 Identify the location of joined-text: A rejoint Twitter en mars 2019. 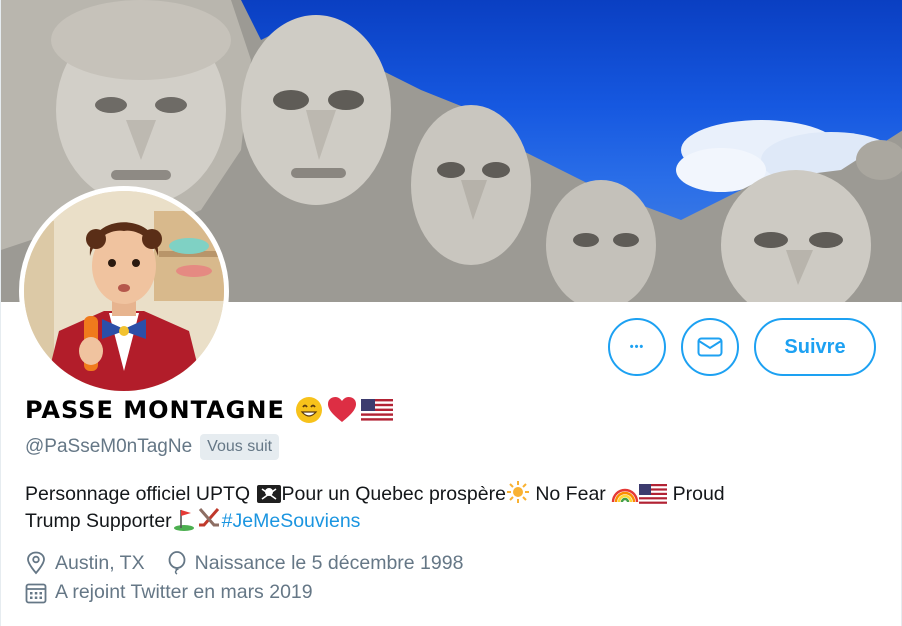
(184, 592).